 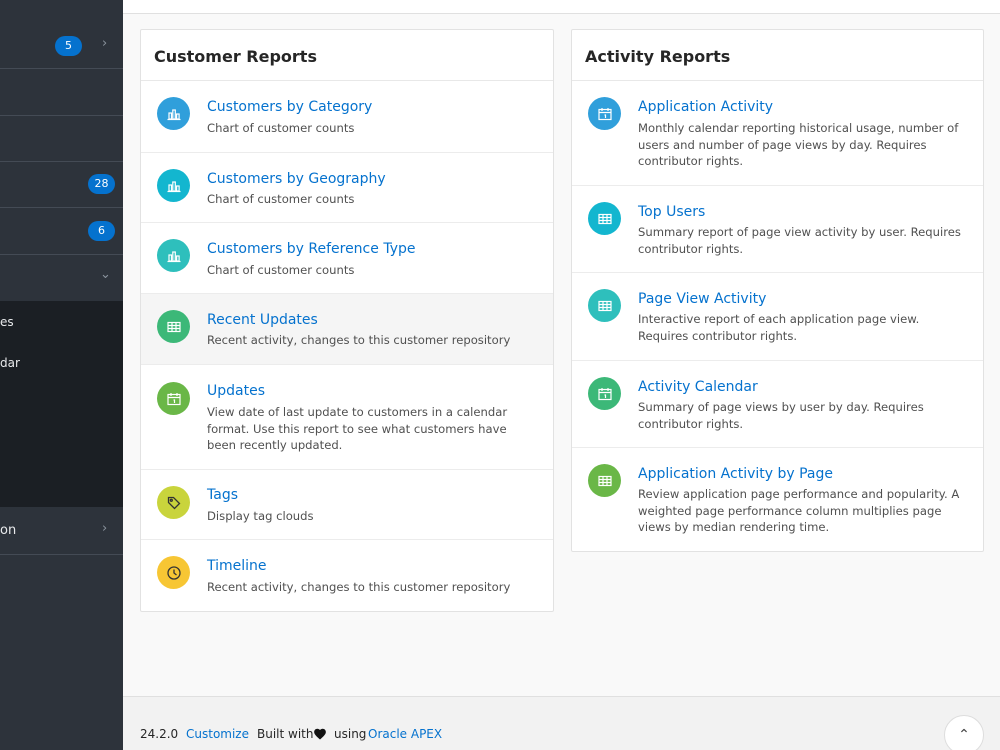 What do you see at coordinates (705, 107) in the screenshot?
I see `report-title-link: Application Activity` at bounding box center [705, 107].